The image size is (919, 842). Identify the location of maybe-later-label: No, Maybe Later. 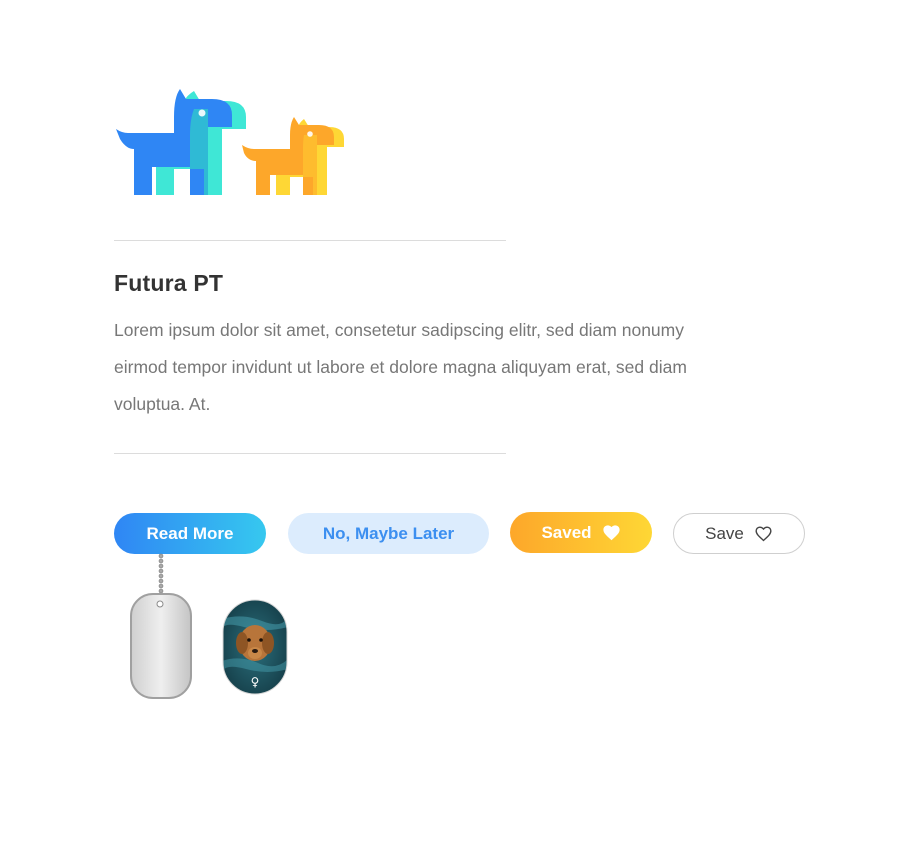
(388, 533).